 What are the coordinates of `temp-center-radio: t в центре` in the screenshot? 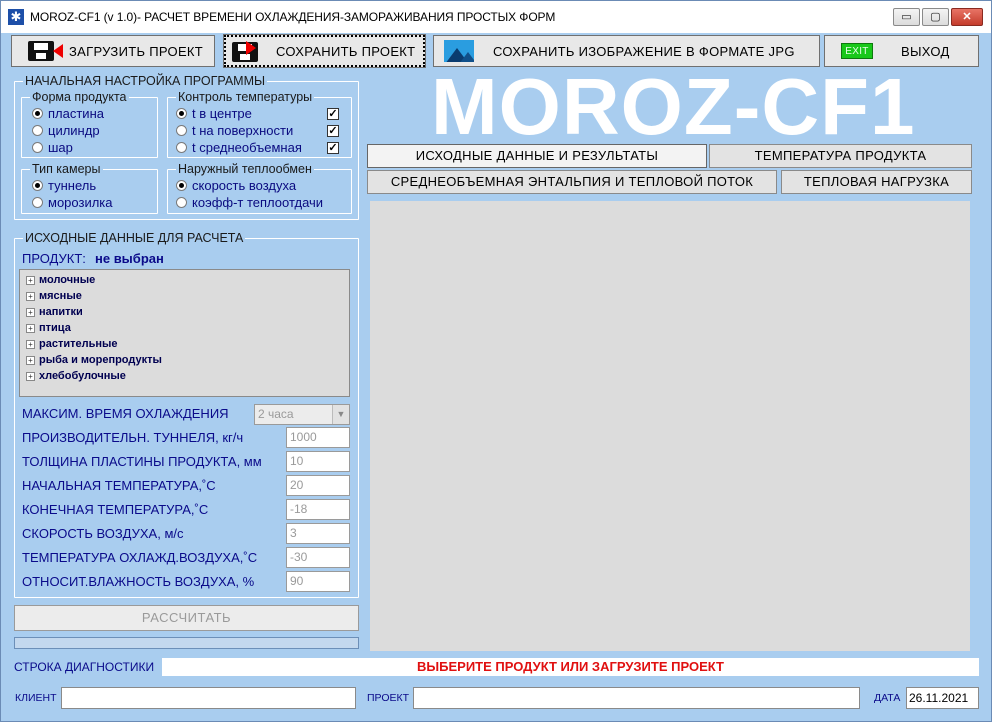 It's located at (214, 113).